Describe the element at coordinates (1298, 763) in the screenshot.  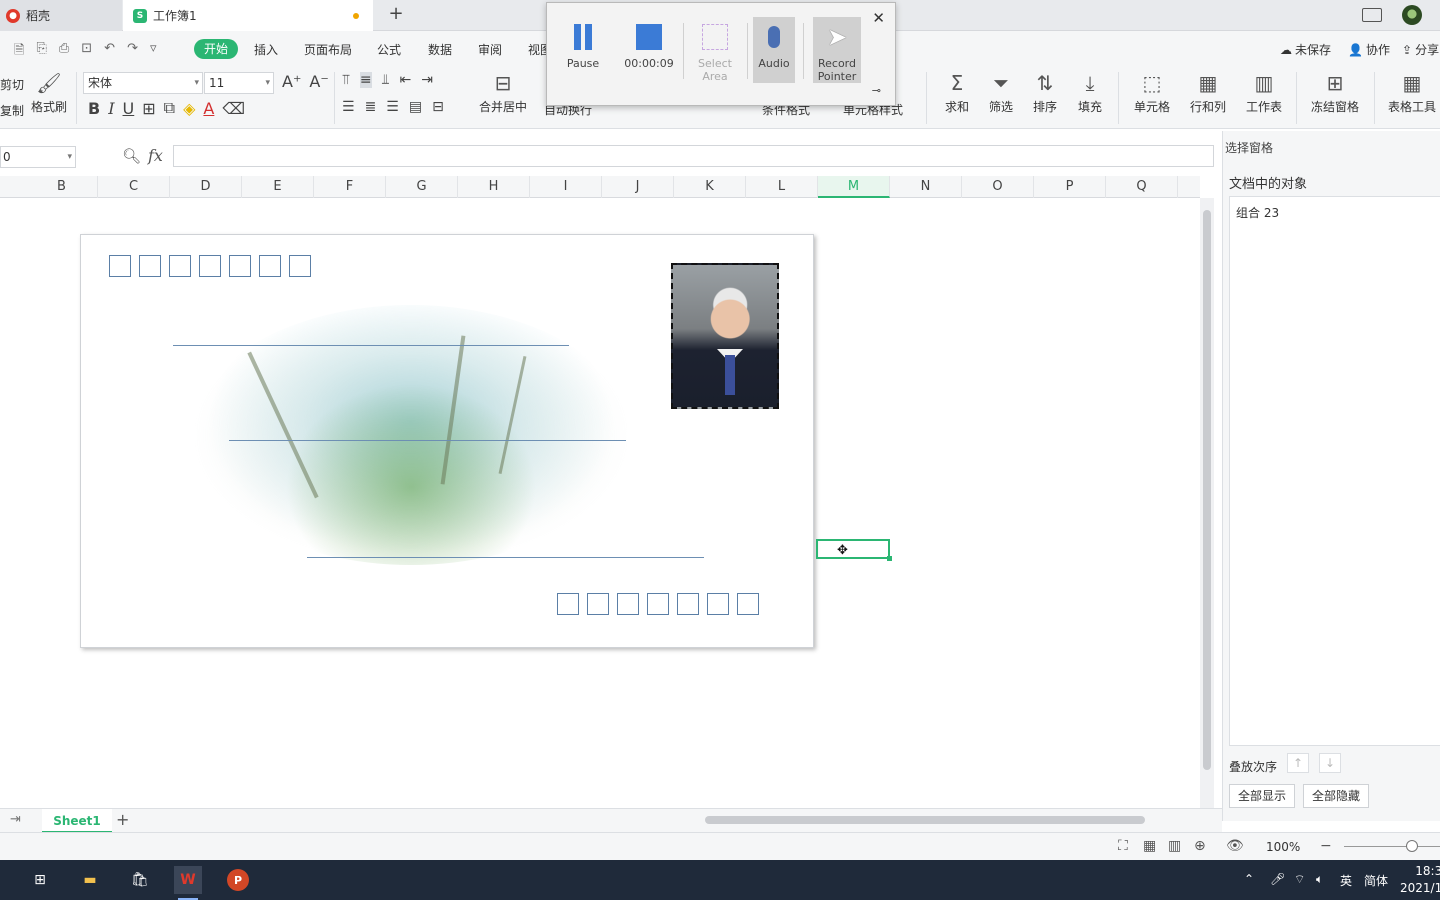
I see `bring-forward-icon: ↑` at that location.